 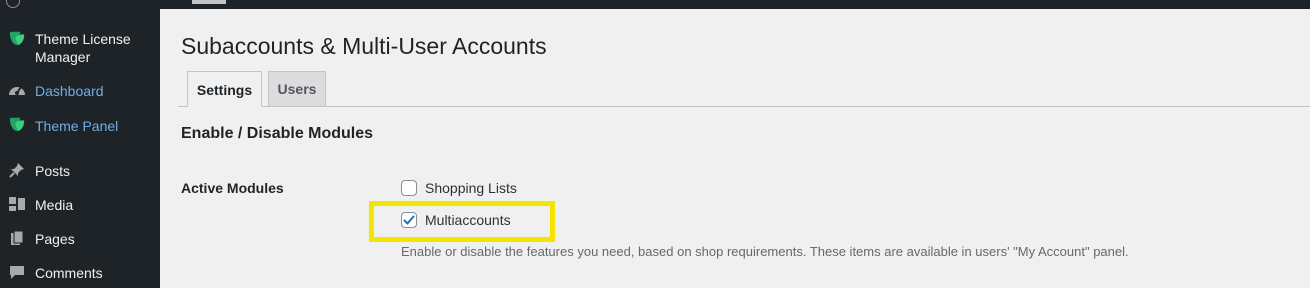 I want to click on highlight-box, so click(x=462, y=221).